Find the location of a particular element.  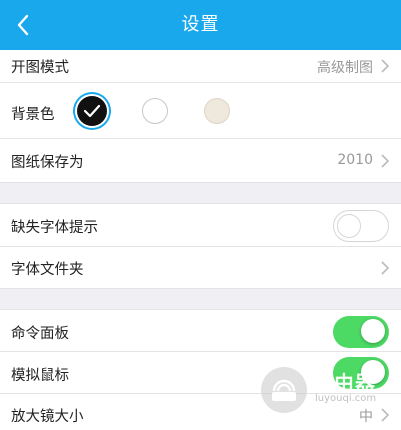

save-as-row: 图纸保存为 2010 is located at coordinates (200, 161).